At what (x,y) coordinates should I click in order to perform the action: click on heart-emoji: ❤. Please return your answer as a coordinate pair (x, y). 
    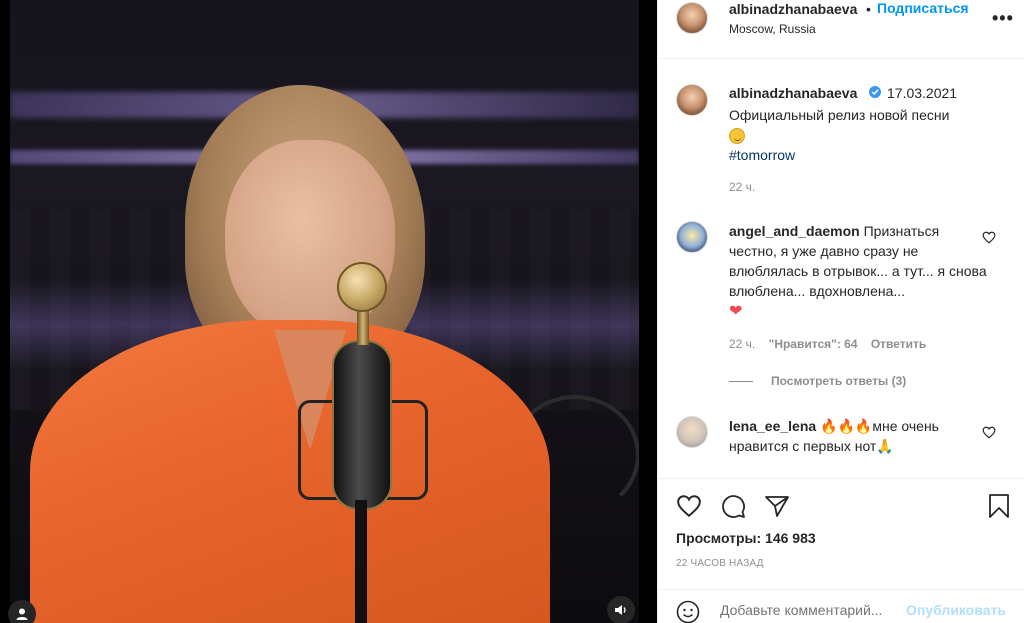
    Looking at the image, I should click on (736, 311).